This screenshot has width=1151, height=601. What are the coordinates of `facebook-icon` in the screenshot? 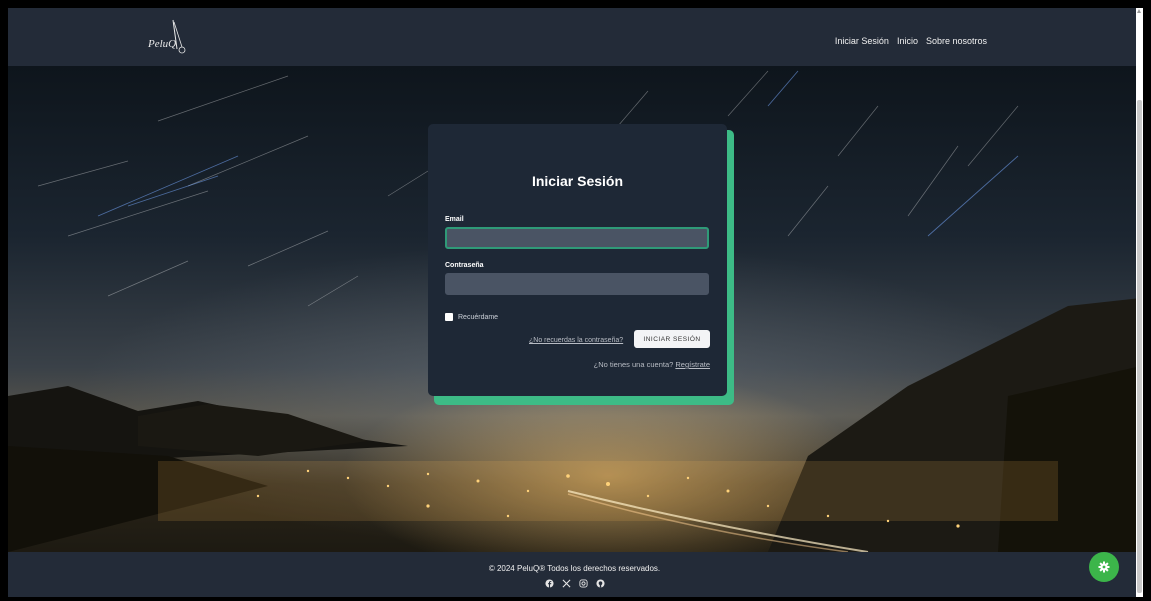 It's located at (549, 583).